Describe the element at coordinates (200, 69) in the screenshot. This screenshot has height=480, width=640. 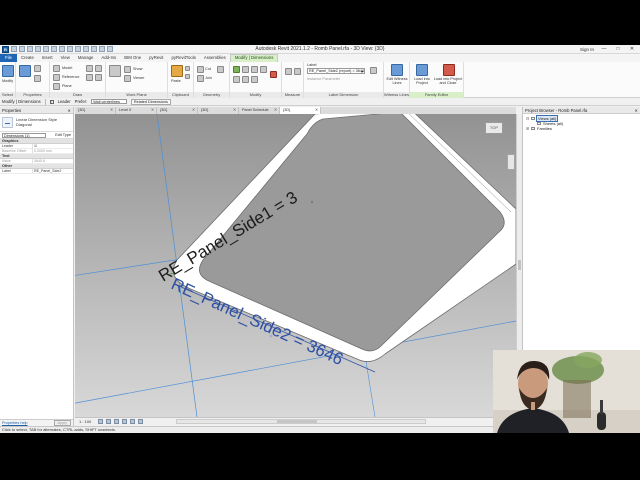
I see `cut-geometry-icon` at that location.